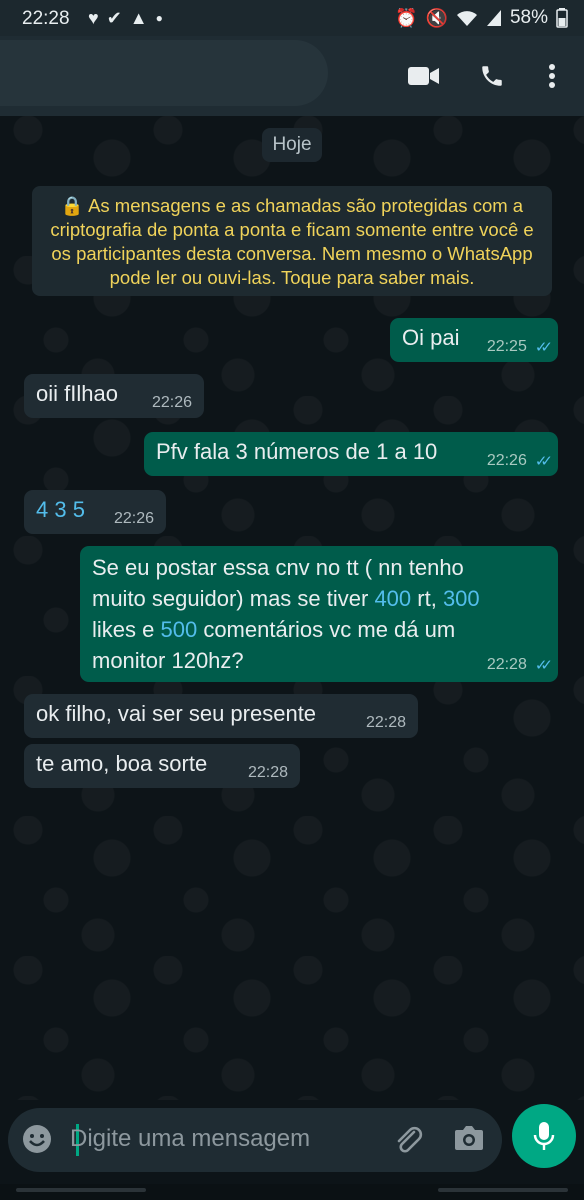  I want to click on microphone-icon, so click(544, 1136).